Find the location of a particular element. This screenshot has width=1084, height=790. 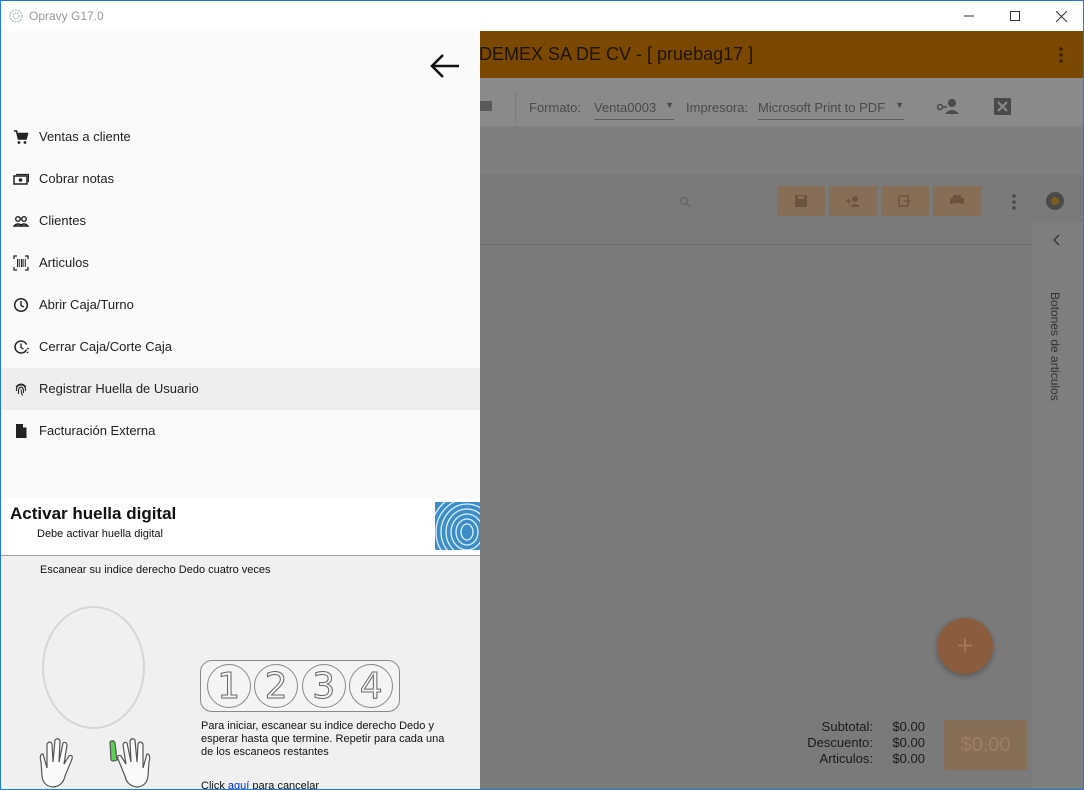

company-title: DEMEX SA DE CV - [ pruebag17 ] is located at coordinates (616, 54).